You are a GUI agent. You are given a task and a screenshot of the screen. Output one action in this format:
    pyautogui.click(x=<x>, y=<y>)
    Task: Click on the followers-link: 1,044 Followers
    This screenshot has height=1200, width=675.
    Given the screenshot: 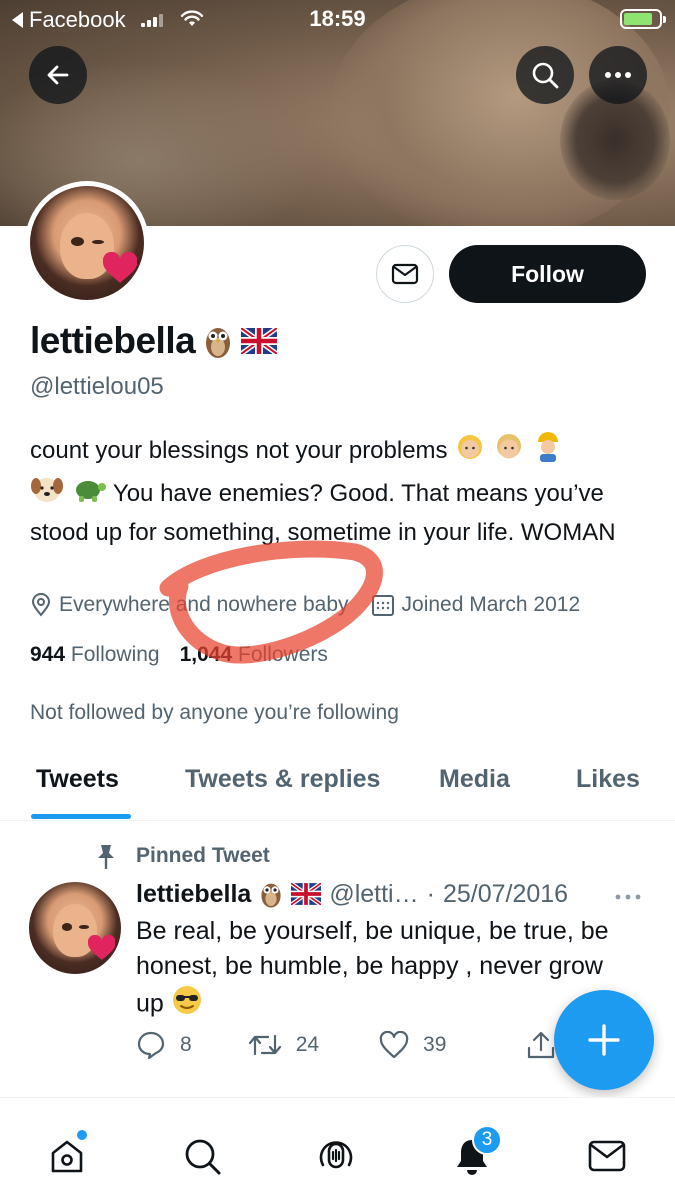 What is the action you would take?
    pyautogui.click(x=254, y=655)
    